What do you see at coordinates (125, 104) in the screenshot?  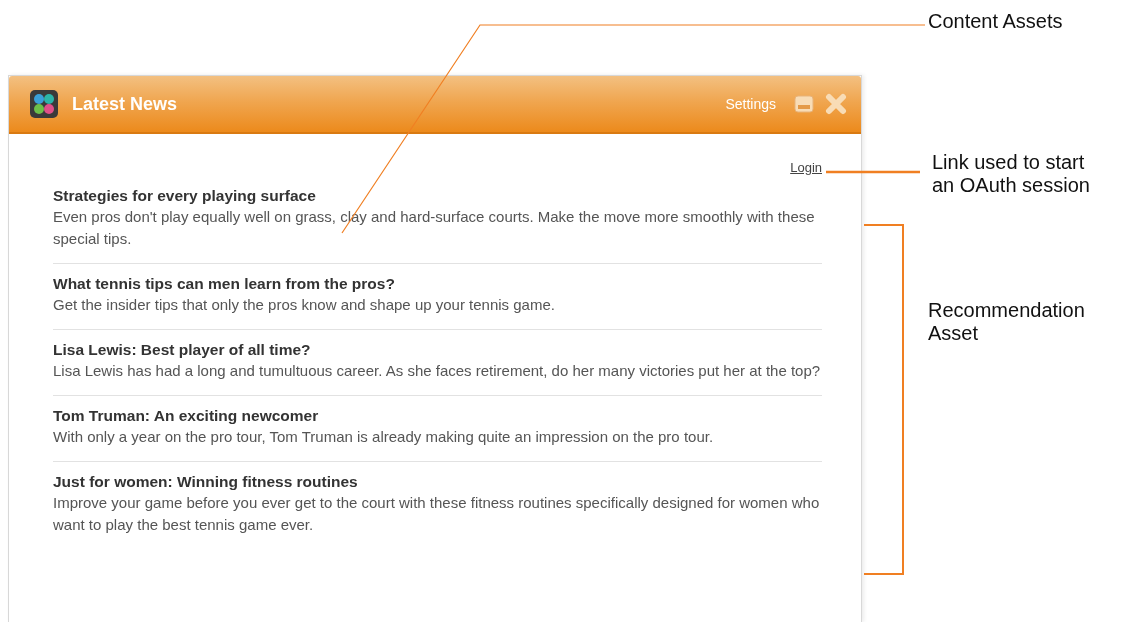 I see `widget-title: Latest News` at bounding box center [125, 104].